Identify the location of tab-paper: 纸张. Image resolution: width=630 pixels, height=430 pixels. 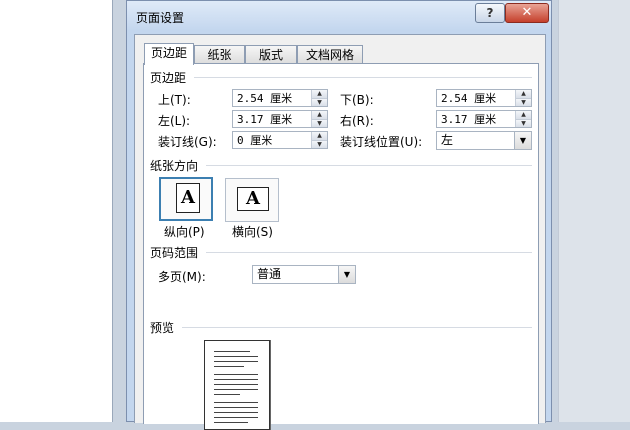
(219, 54).